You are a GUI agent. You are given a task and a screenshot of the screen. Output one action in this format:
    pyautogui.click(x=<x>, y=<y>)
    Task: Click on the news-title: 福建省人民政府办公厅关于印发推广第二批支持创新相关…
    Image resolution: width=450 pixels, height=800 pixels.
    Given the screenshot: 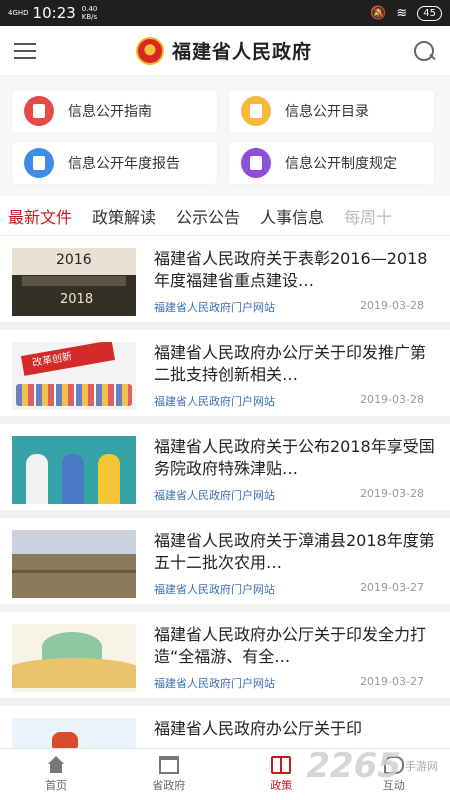 What is the action you would take?
    pyautogui.click(x=290, y=363)
    